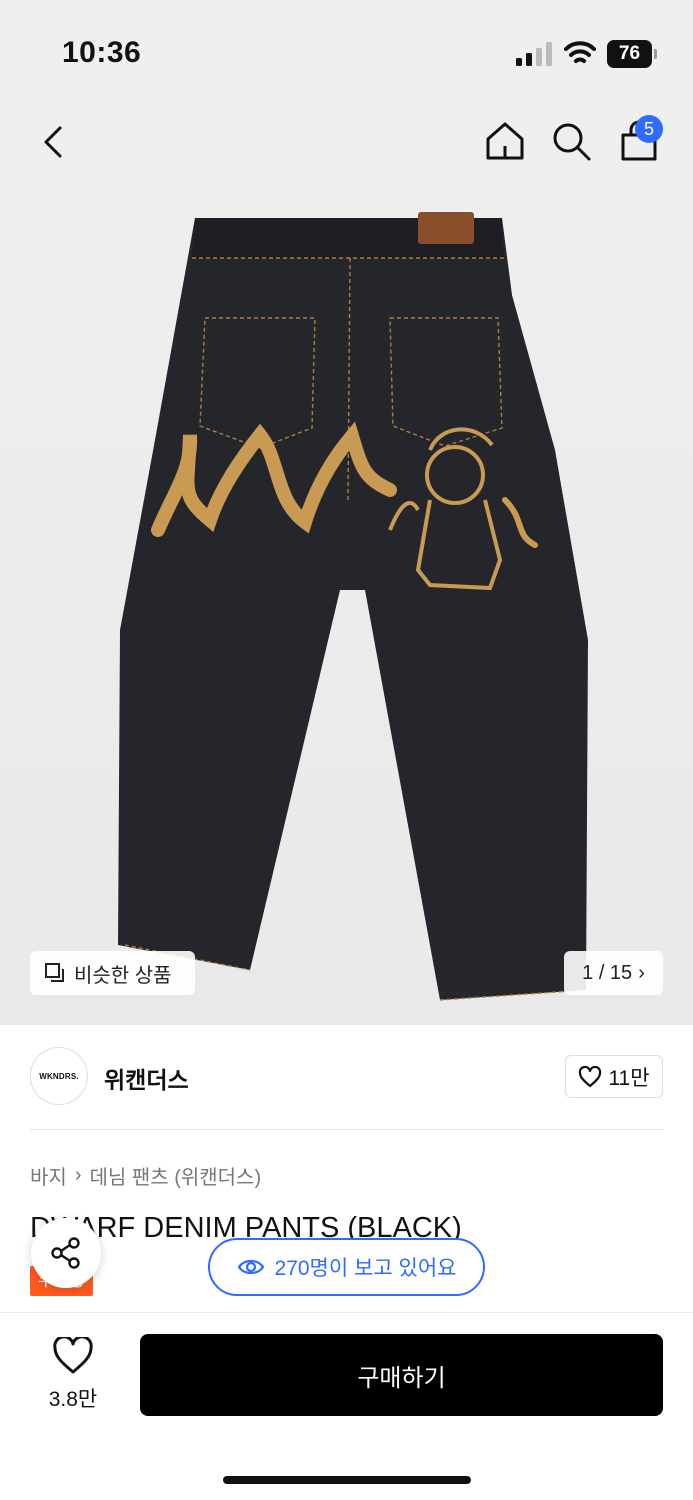 Image resolution: width=693 pixels, height=1500 pixels. I want to click on bottom-action-bar: 3.8만 구매하기, so click(346, 1406).